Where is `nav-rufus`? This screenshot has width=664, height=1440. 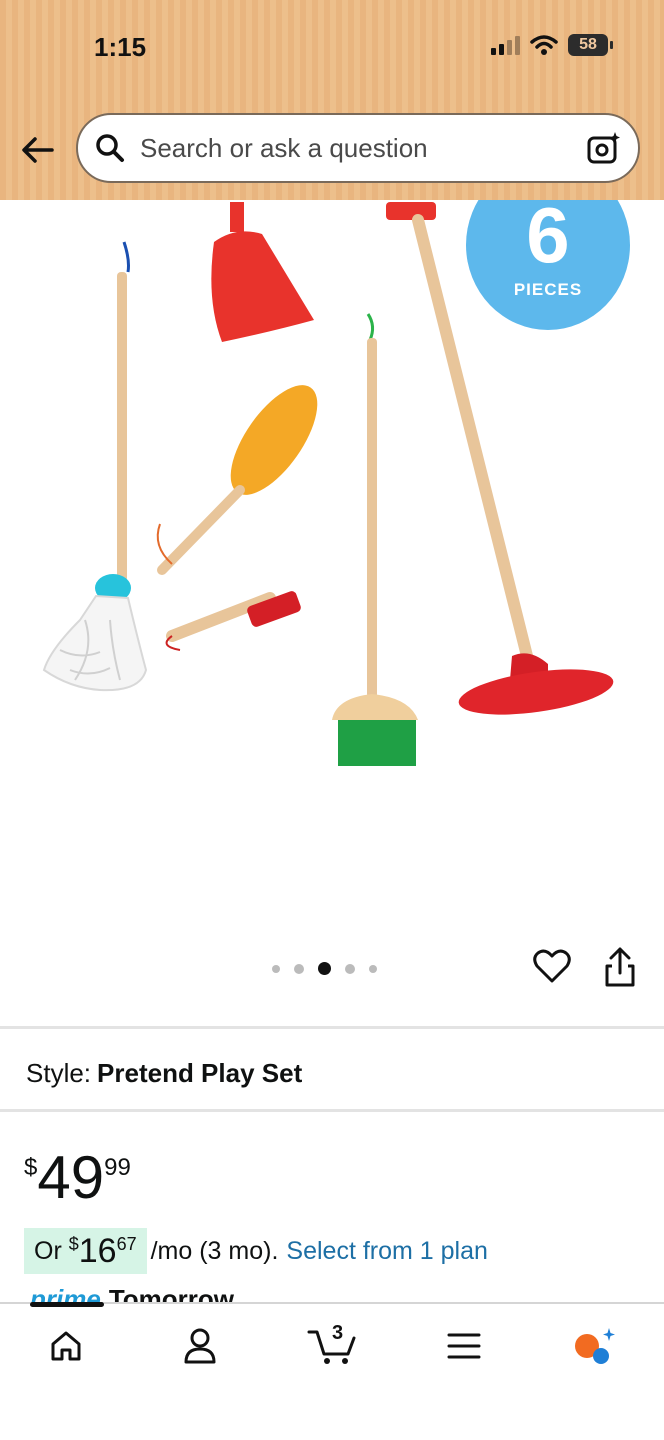
nav-rufus is located at coordinates (594, 1346).